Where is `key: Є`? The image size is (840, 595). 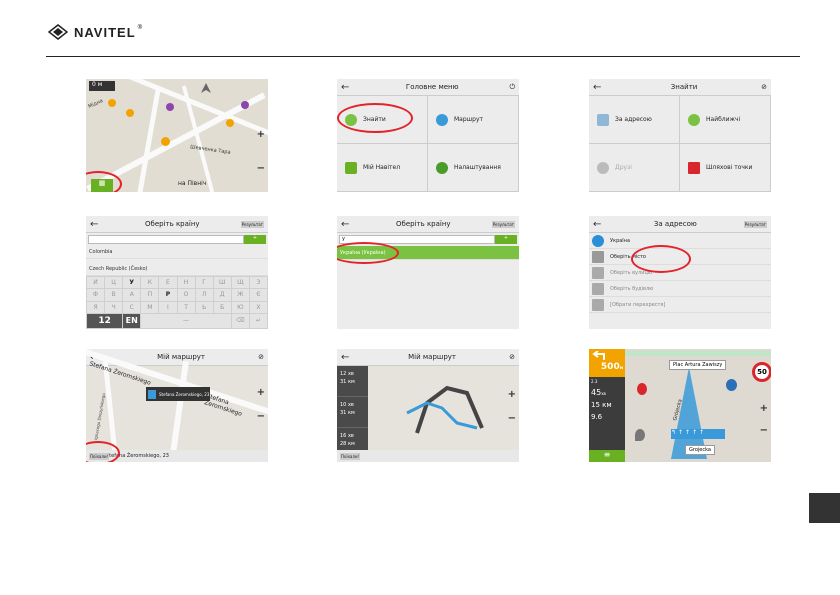 key: Є is located at coordinates (258, 295).